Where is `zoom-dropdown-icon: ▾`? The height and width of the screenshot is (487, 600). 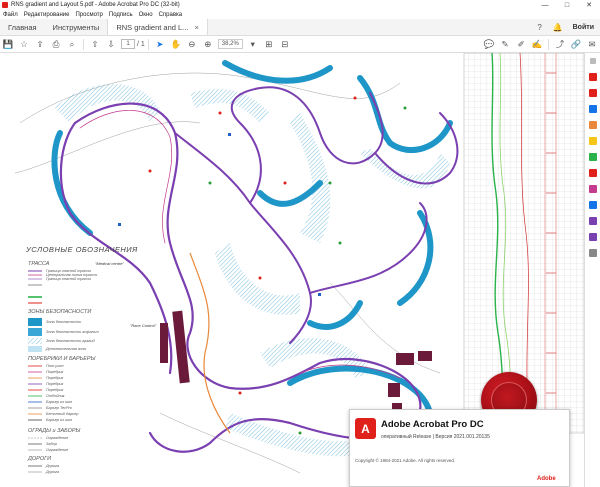
zoom-dropdown-icon: ▾ is located at coordinates (253, 44).